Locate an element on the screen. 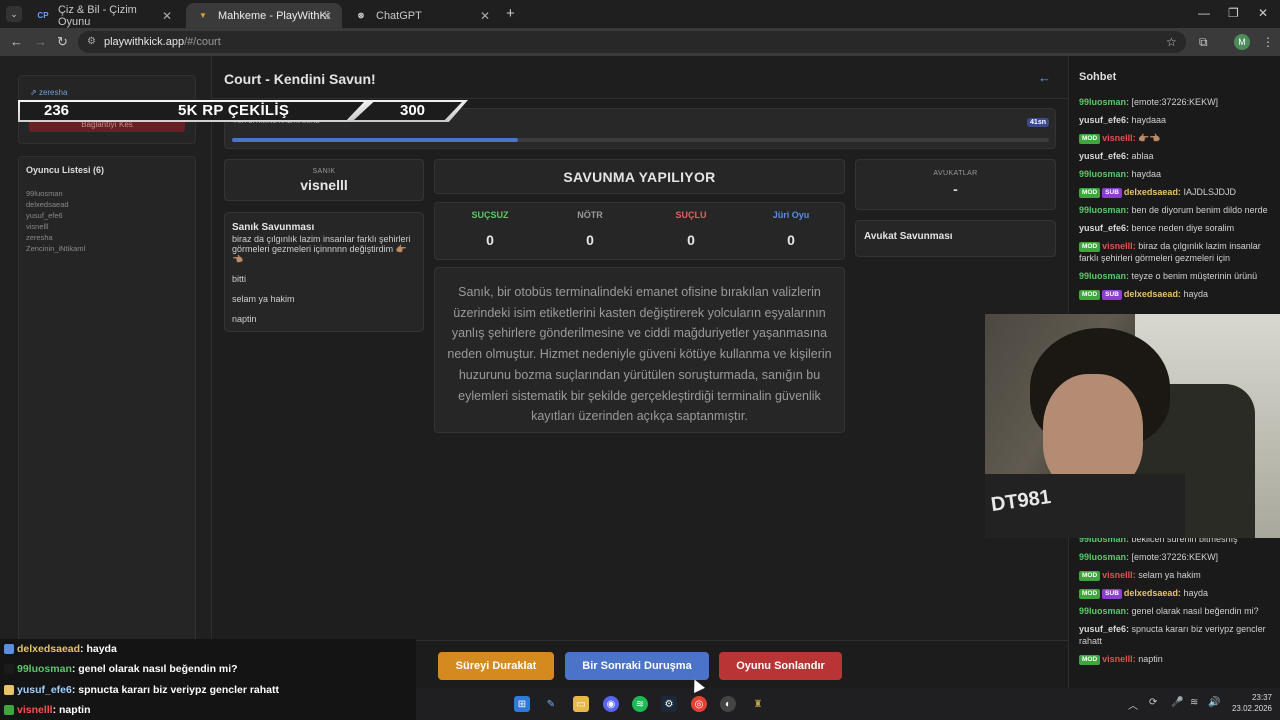  vote-label: NÖTR is located at coordinates (590, 215).